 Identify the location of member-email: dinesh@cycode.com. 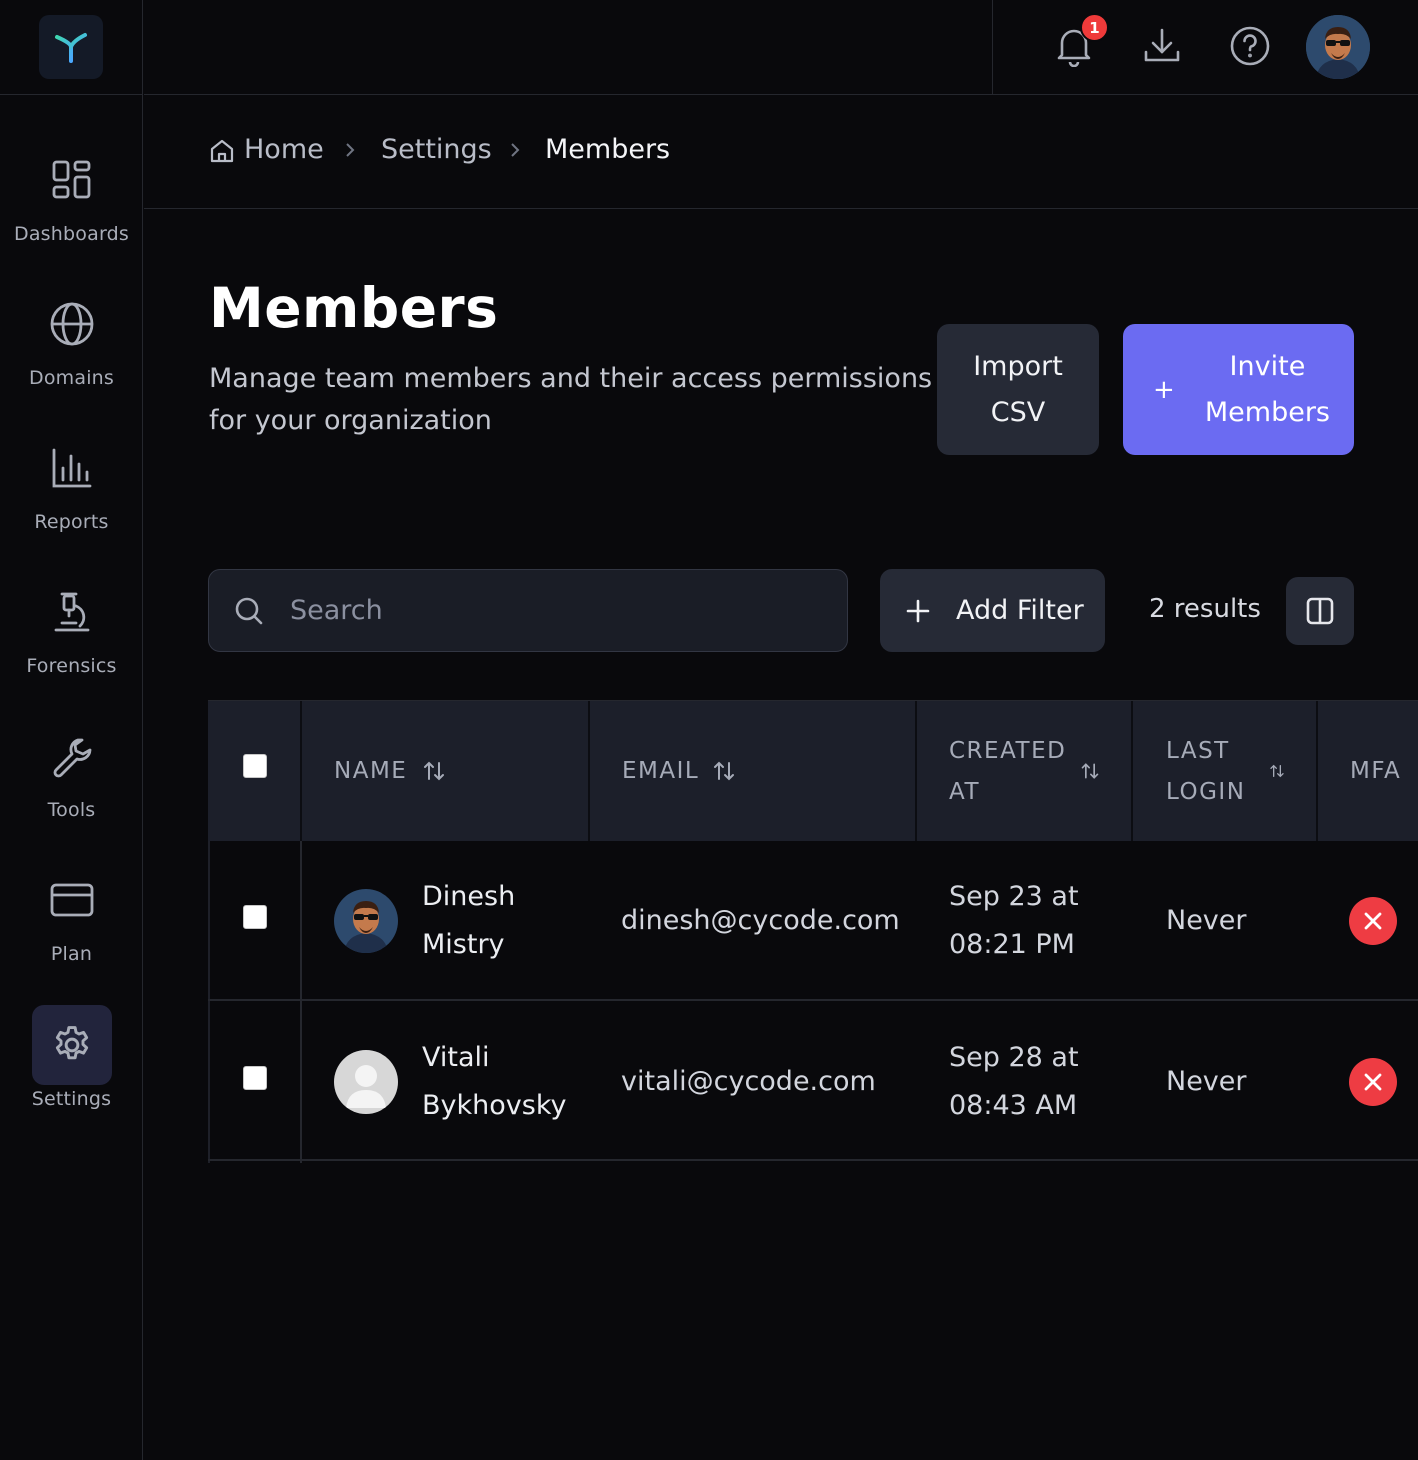
(760, 920).